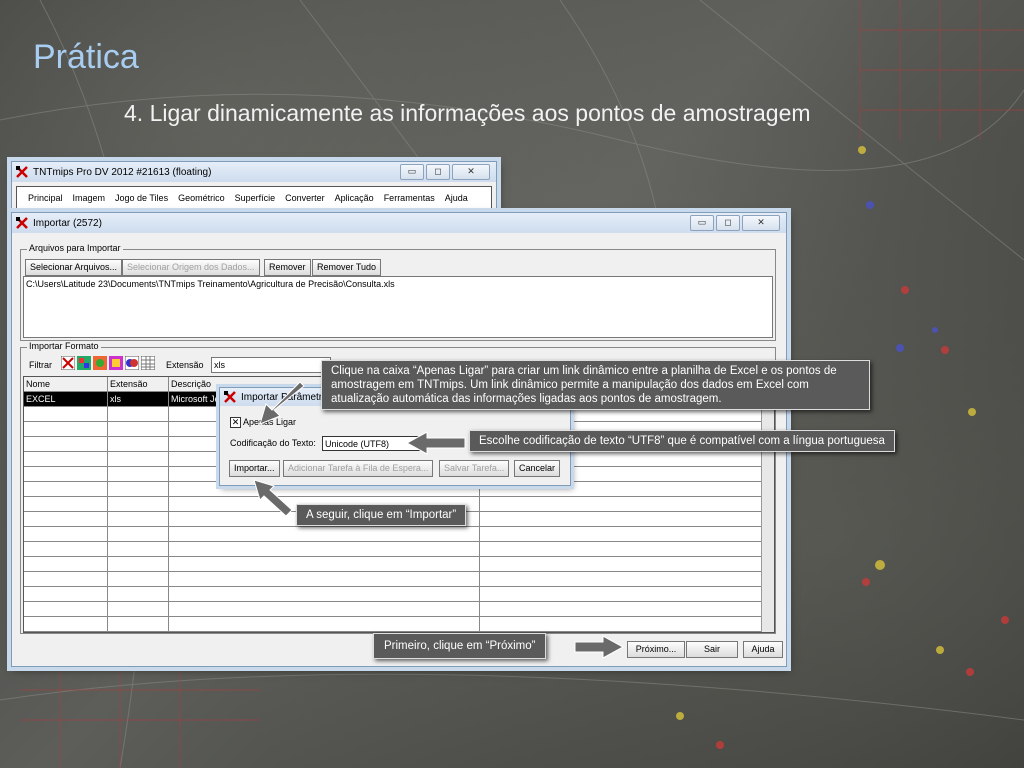 The image size is (1024, 768). Describe the element at coordinates (148, 363) in the screenshot. I see `filter-table-icon` at that location.